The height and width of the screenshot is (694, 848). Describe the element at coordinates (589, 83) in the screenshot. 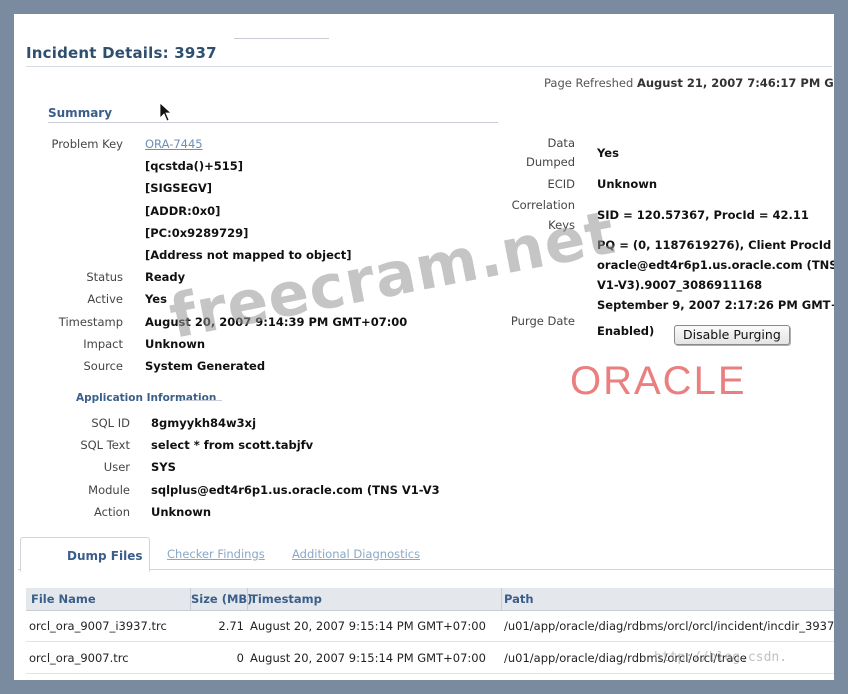

I see `refreshed-label: Page Refreshed` at that location.